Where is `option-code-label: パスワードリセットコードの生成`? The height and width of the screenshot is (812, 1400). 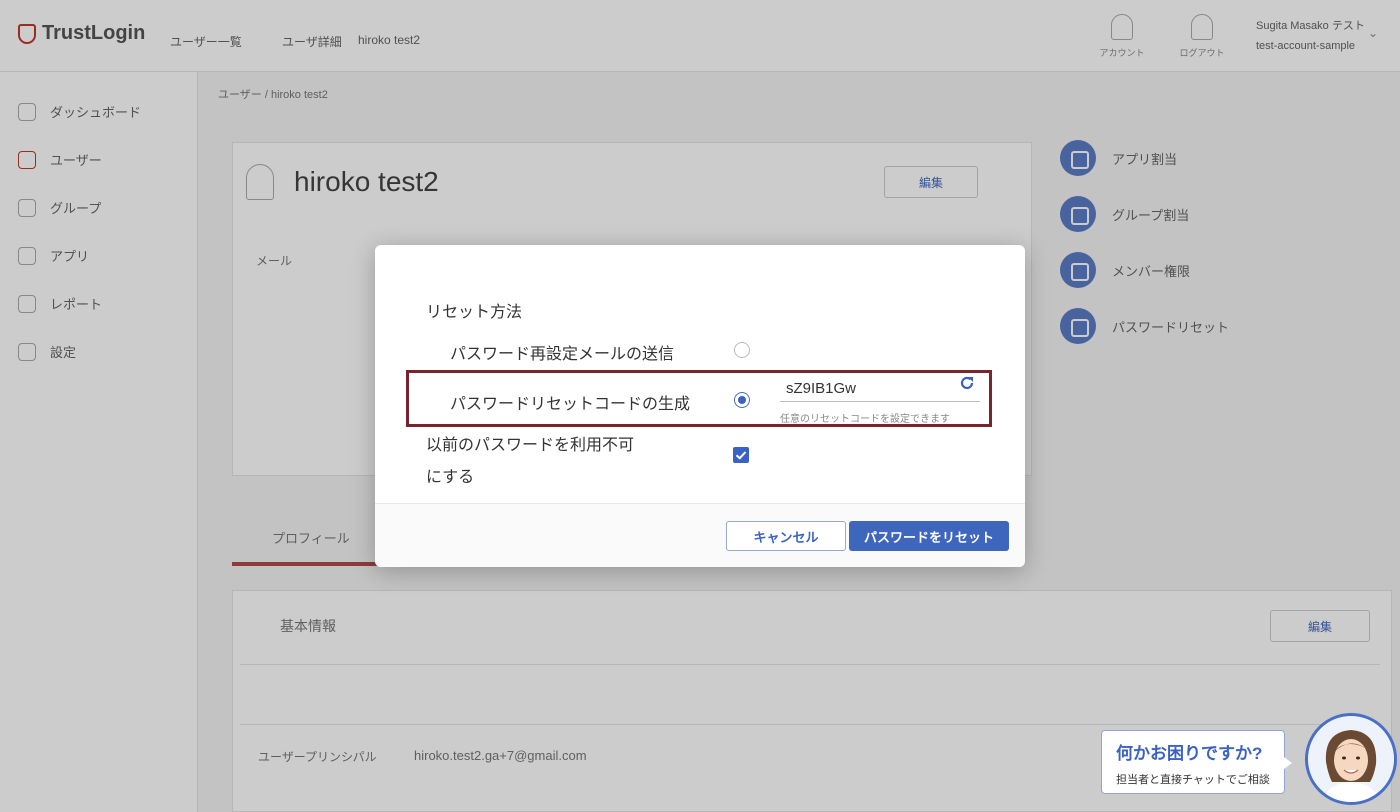 option-code-label: パスワードリセットコードの生成 is located at coordinates (570, 402).